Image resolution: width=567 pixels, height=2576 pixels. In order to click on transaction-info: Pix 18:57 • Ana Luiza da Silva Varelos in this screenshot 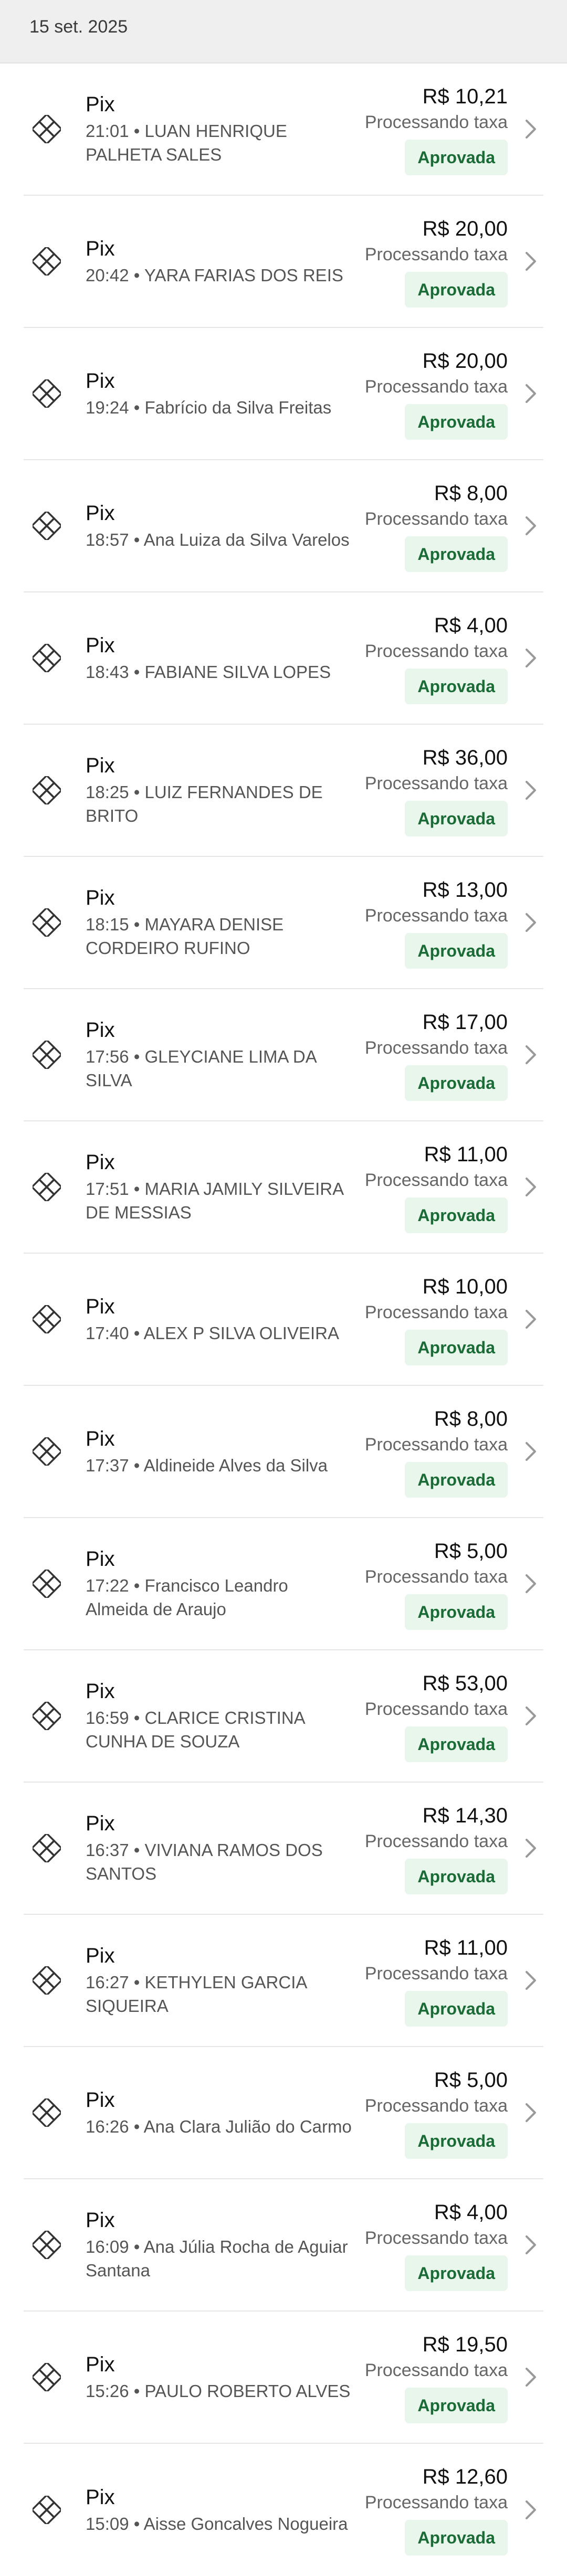, I will do `click(219, 526)`.